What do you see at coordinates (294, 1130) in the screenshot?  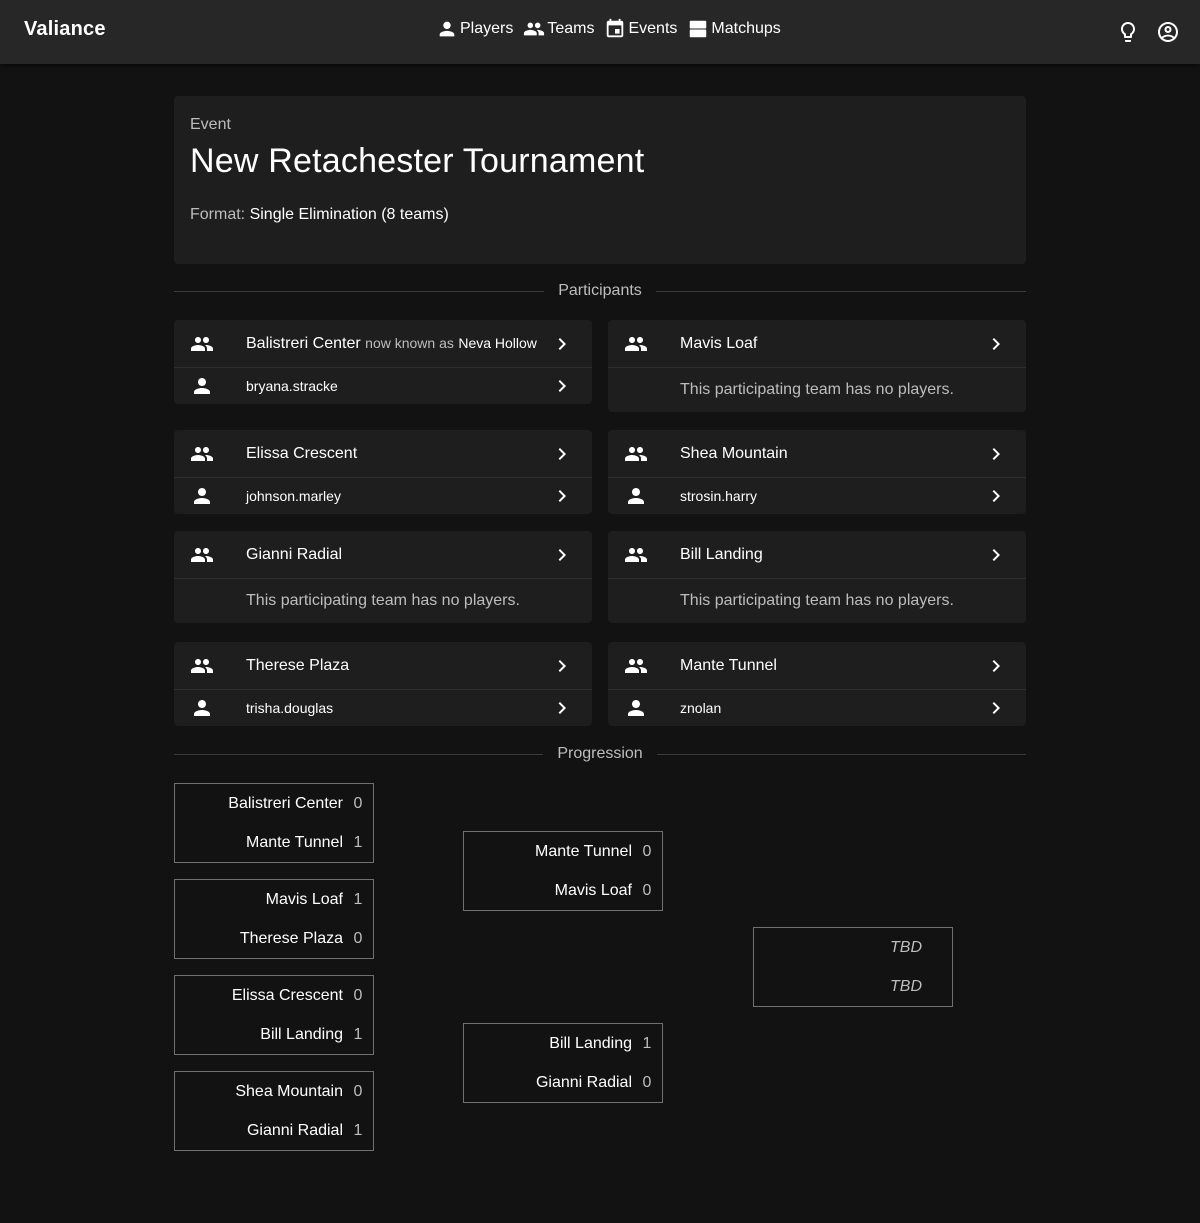 I see `team-name: Gianni Radial` at bounding box center [294, 1130].